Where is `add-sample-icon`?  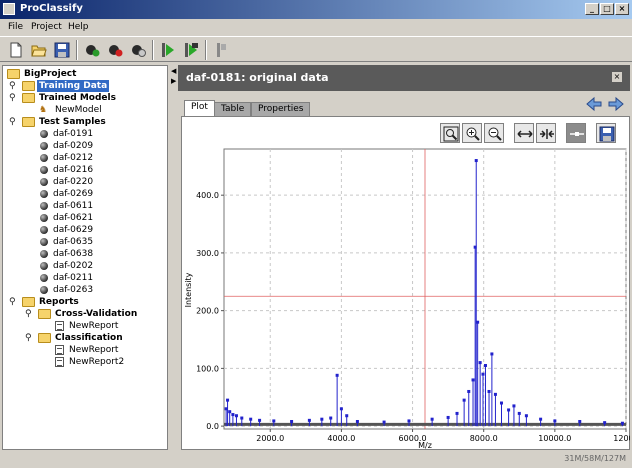 add-sample-icon is located at coordinates (92, 50).